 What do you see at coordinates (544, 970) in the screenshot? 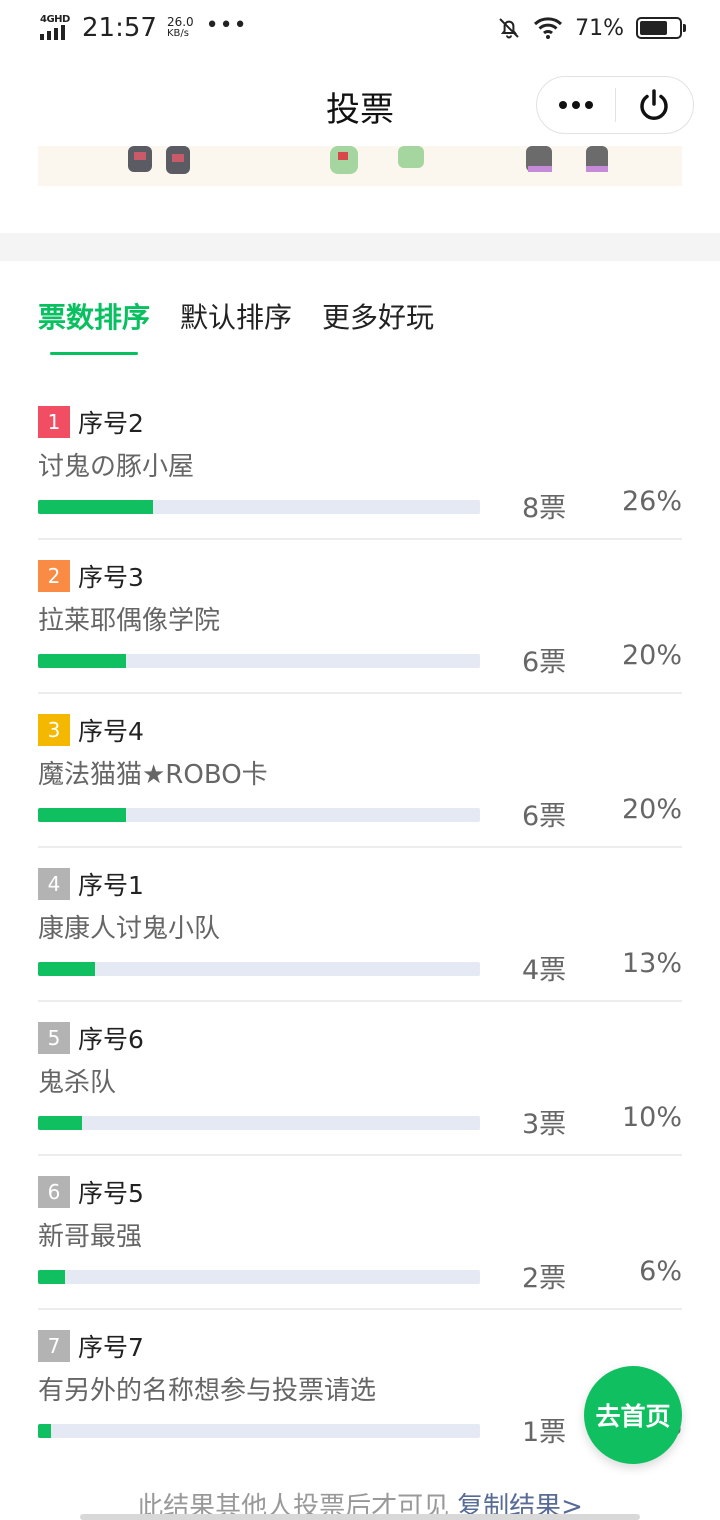
I see `vote-count: 4票` at bounding box center [544, 970].